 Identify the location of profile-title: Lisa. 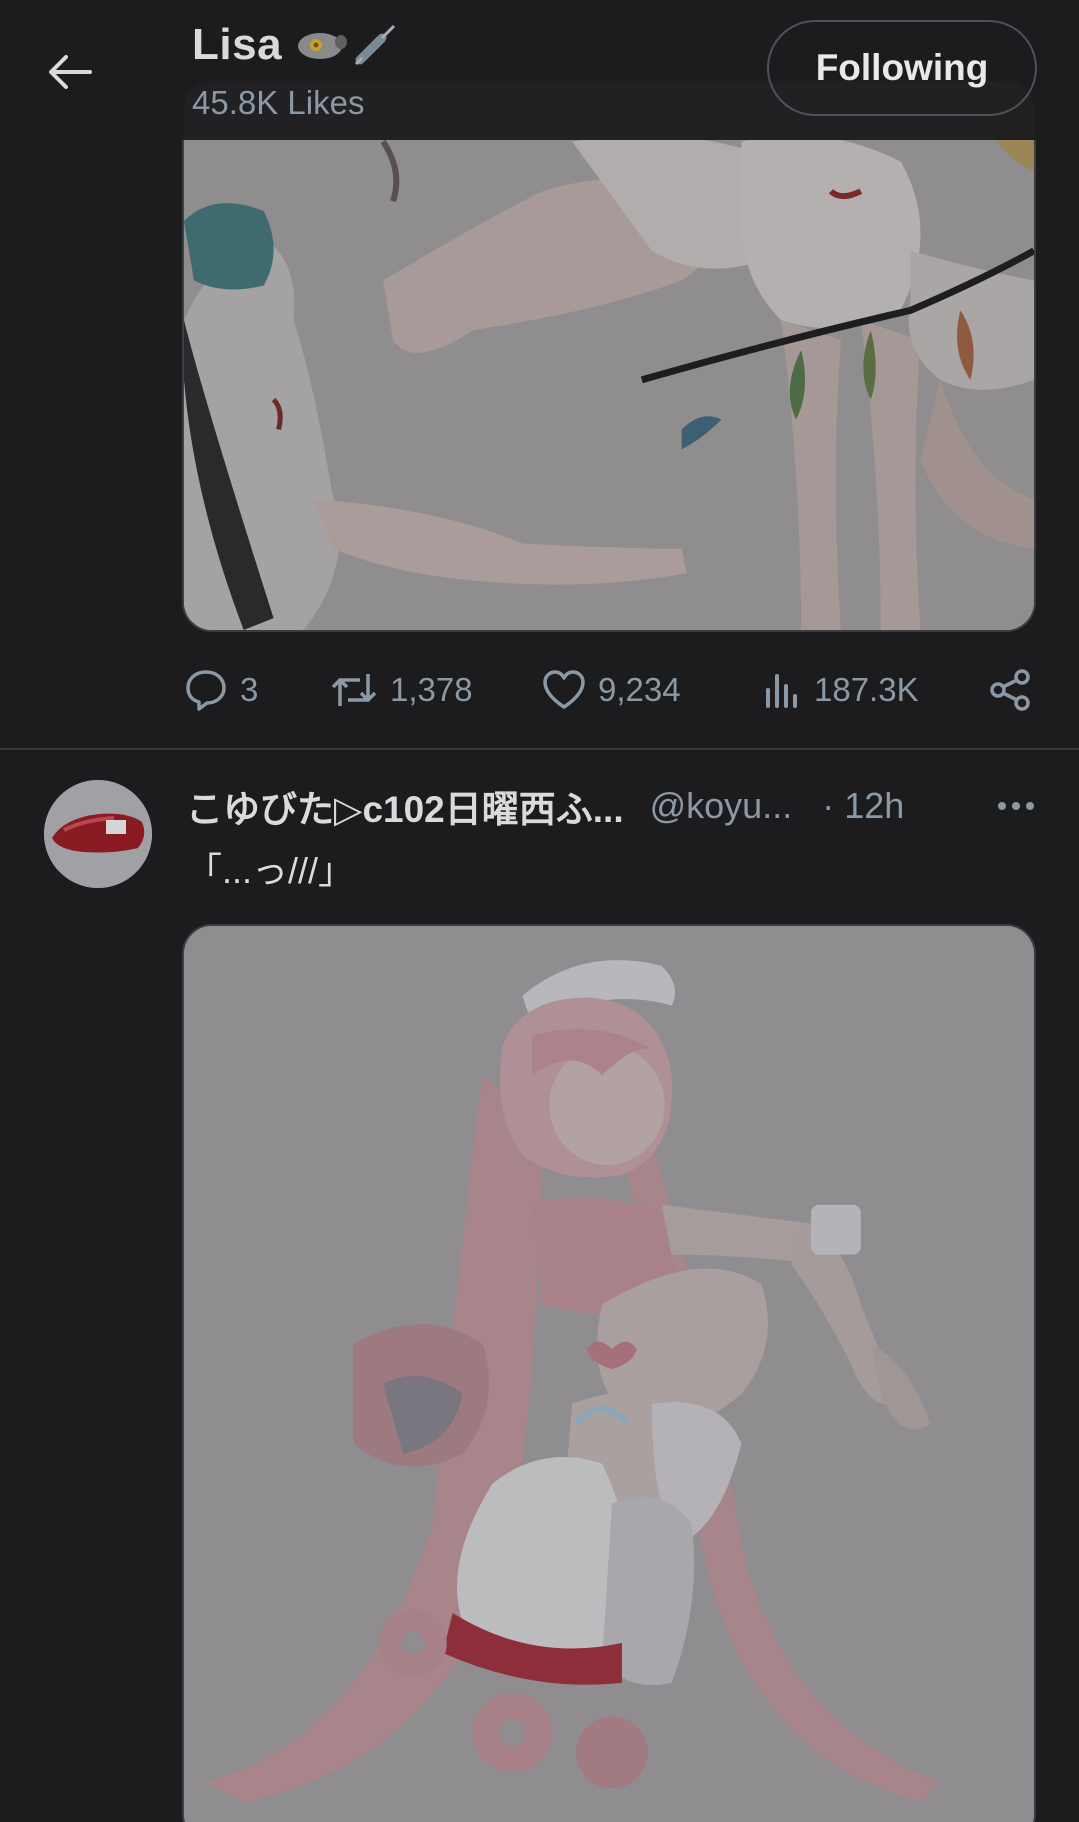
(295, 45).